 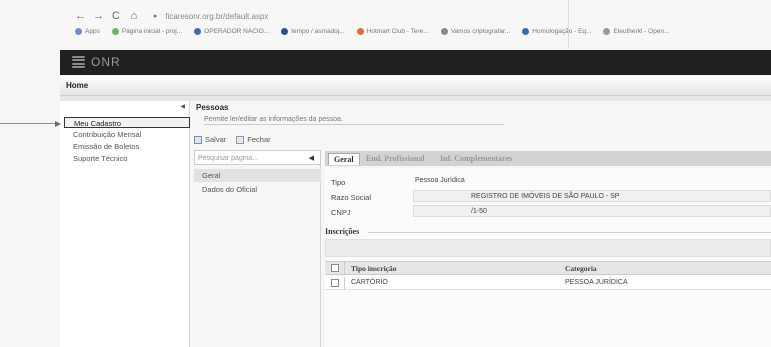 What do you see at coordinates (568, 24) in the screenshot?
I see `annotation-divider` at bounding box center [568, 24].